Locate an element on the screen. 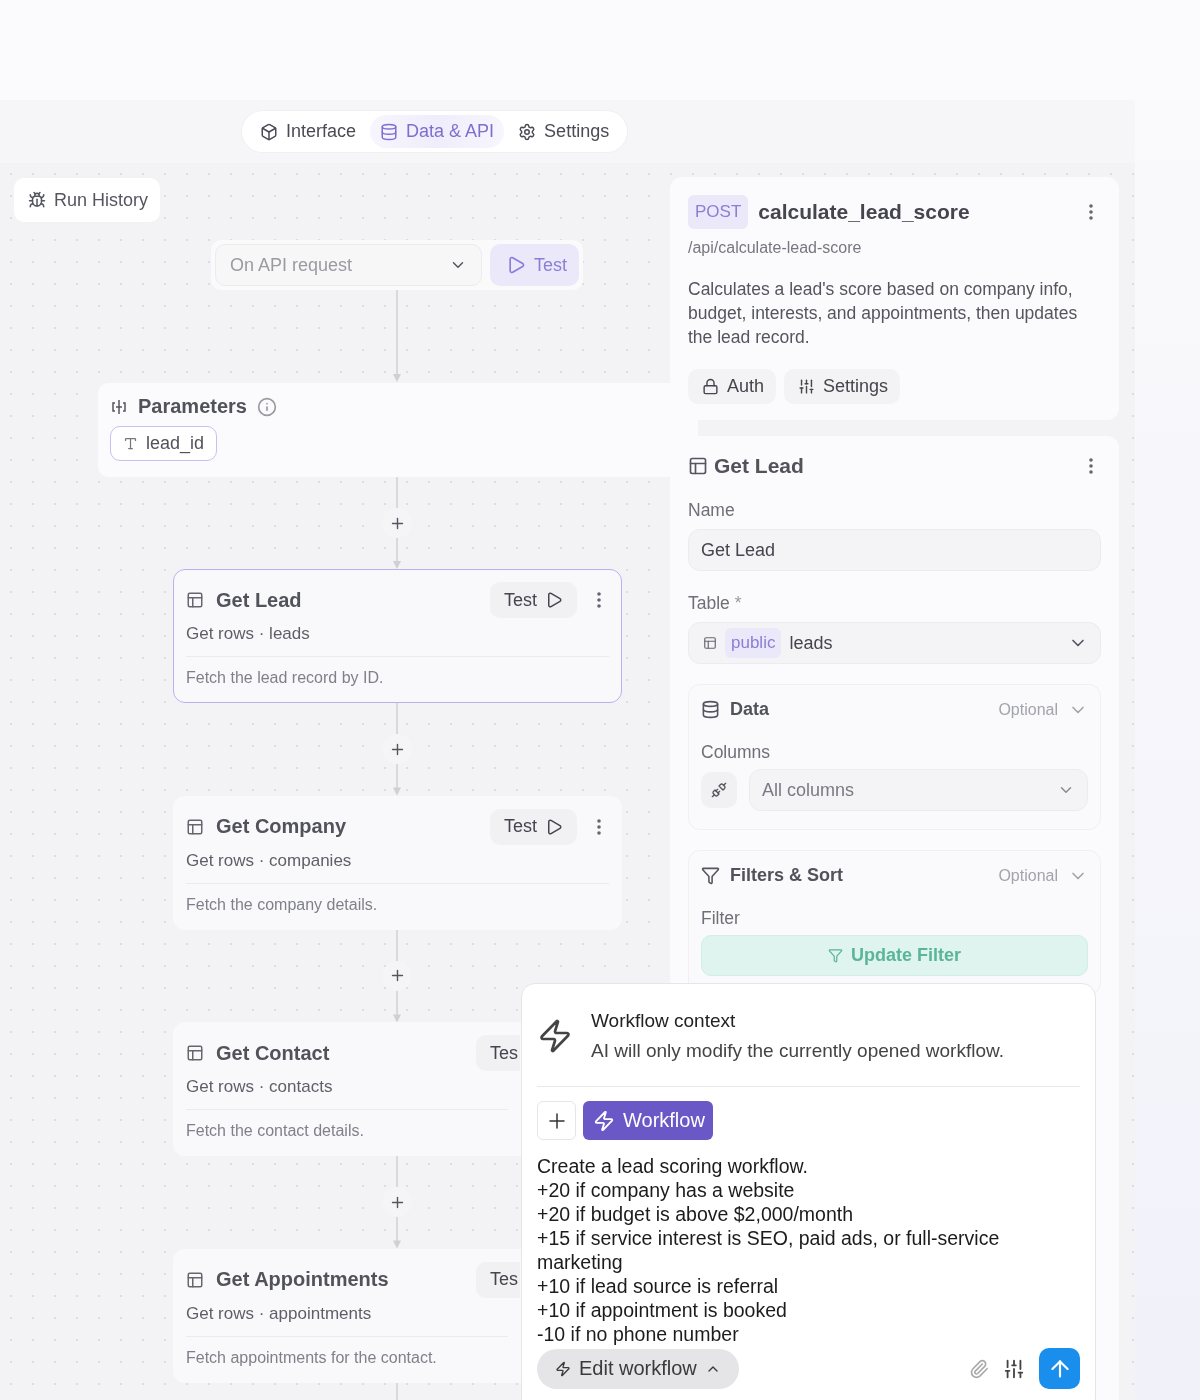  field-label: Columns is located at coordinates (736, 752).